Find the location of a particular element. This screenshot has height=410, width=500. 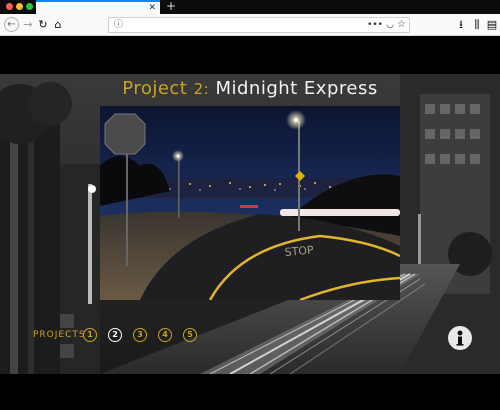

library-icon: ⫼ is located at coordinates (477, 25).